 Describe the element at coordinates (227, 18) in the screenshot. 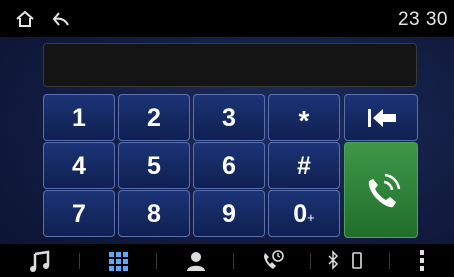

I see `status-bar: 23 30` at that location.